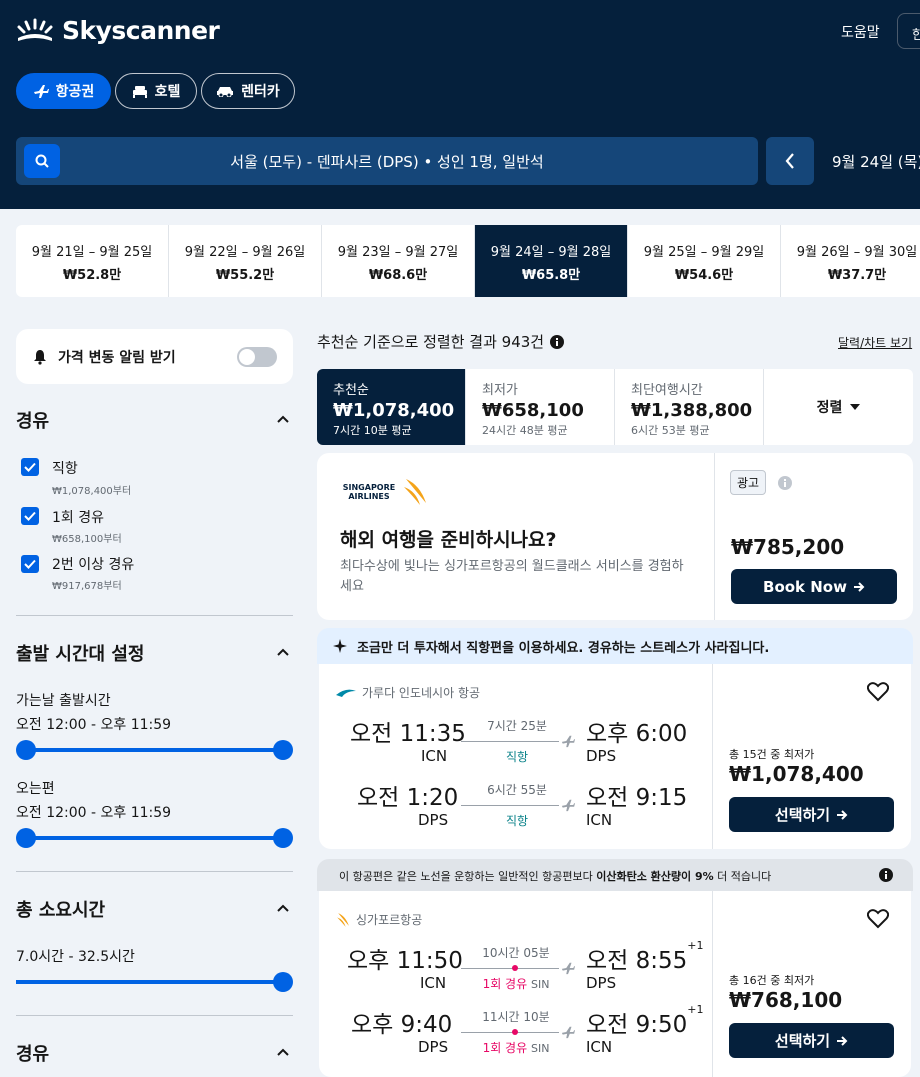 Image resolution: width=920 pixels, height=1077 pixels. What do you see at coordinates (796, 774) in the screenshot?
I see `flight-price: ₩1,078,400` at bounding box center [796, 774].